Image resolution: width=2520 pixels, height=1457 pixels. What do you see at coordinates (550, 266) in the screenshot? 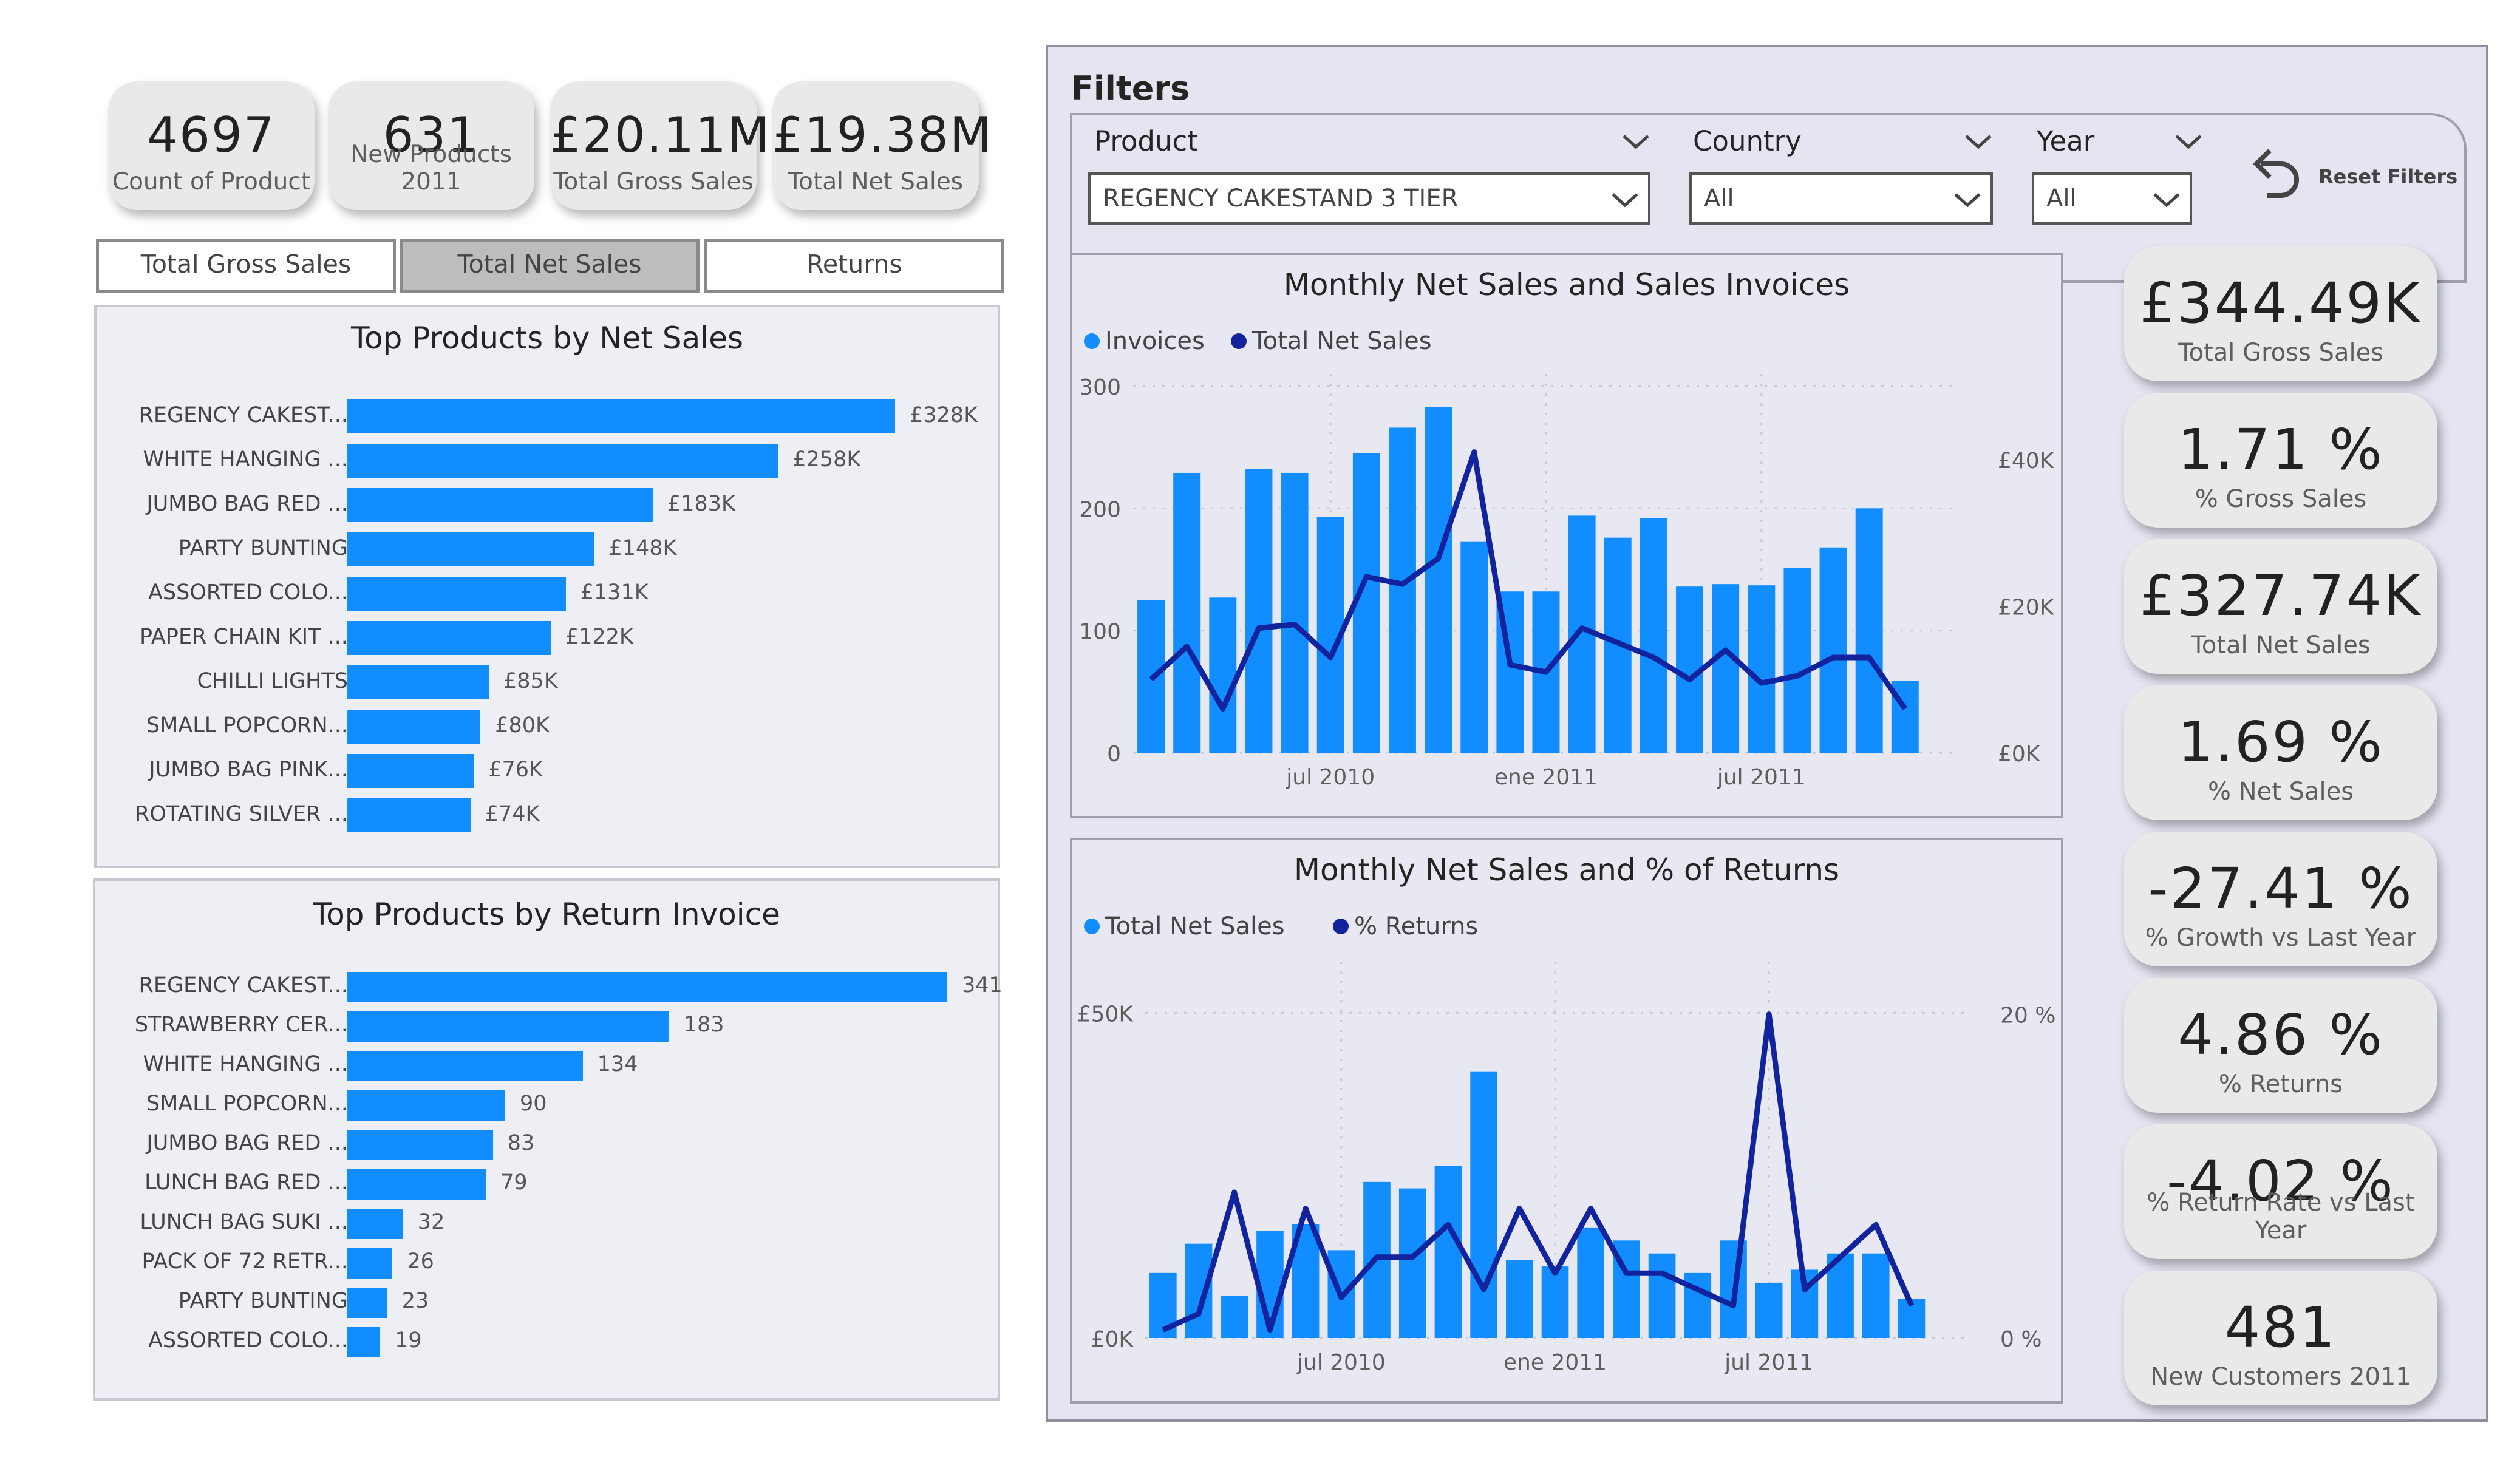
I see `measure-button: Total Net Sales` at bounding box center [550, 266].